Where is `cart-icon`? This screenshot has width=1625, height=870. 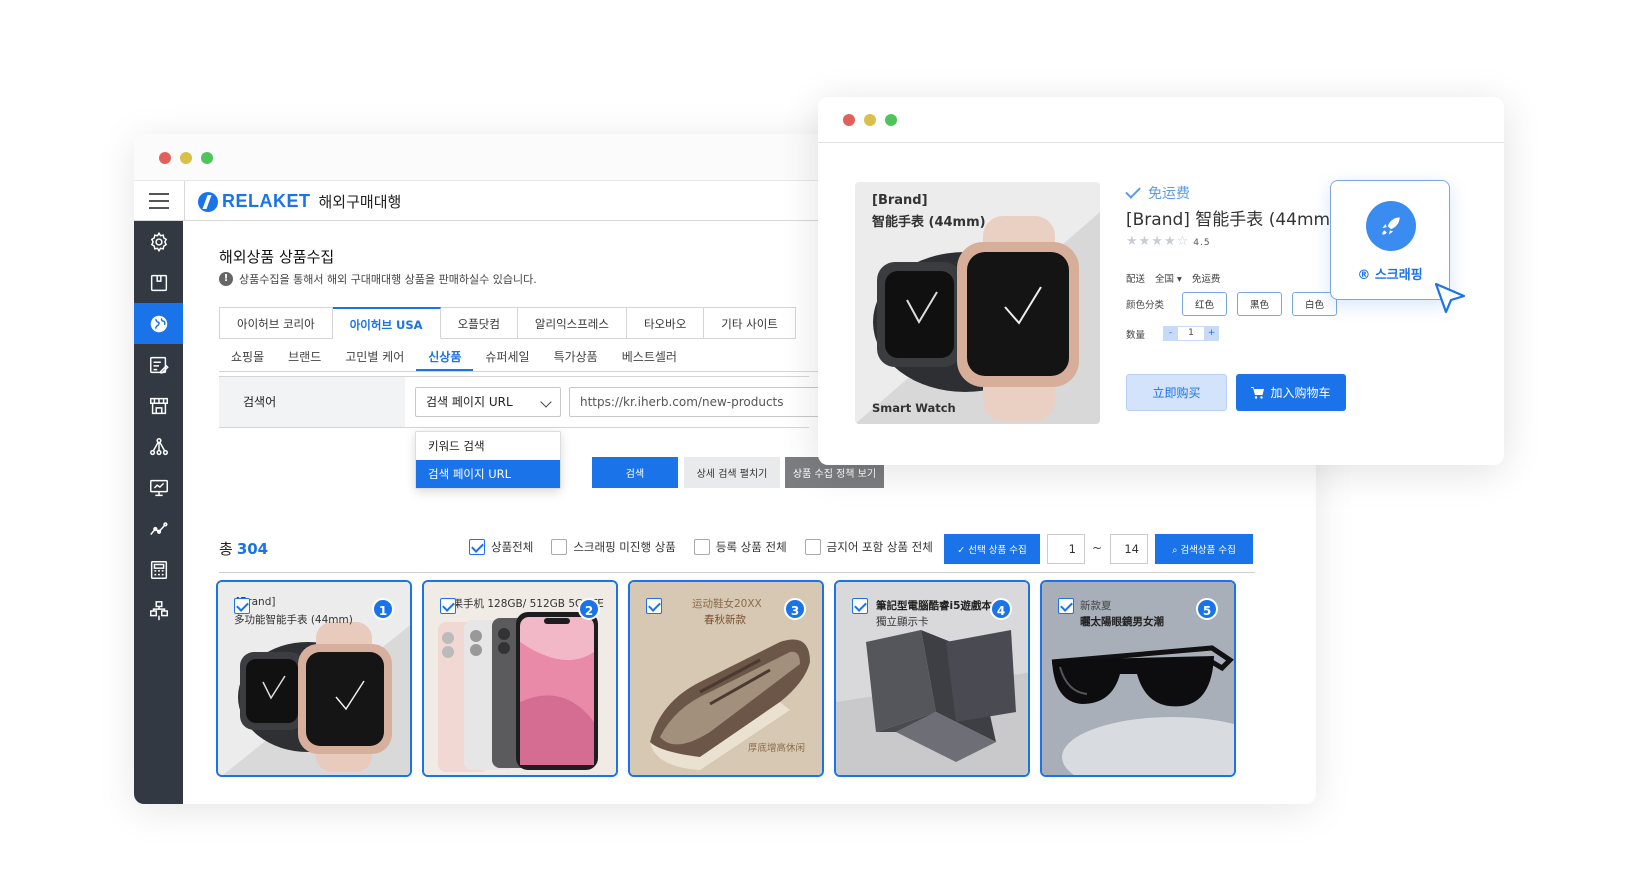
cart-icon is located at coordinates (1258, 392).